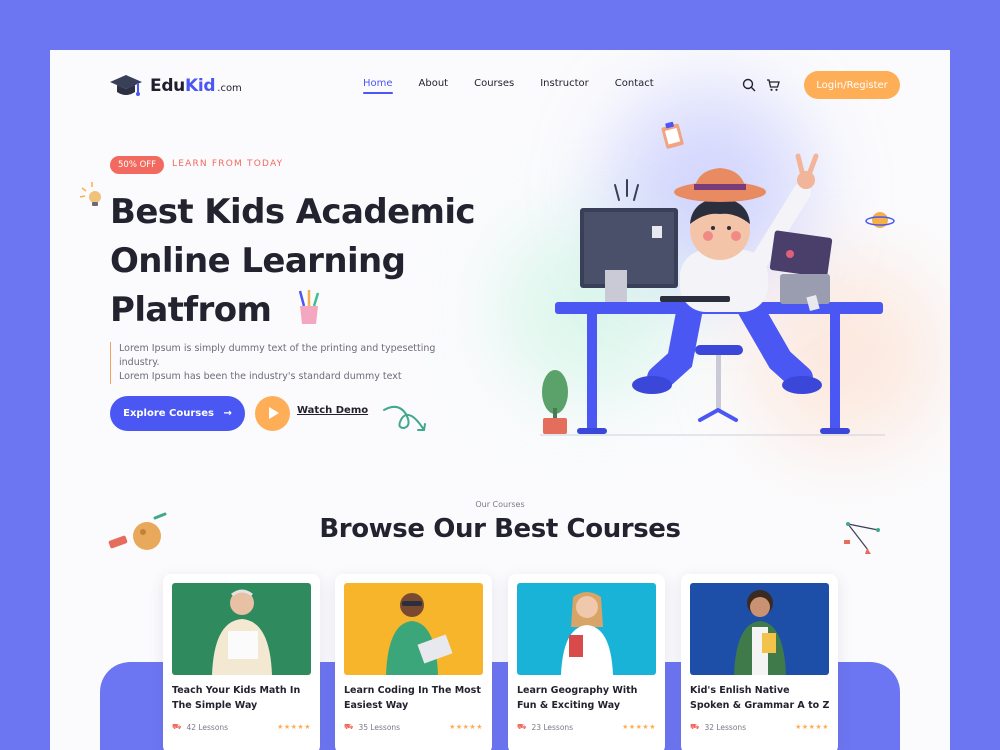 The height and width of the screenshot is (750, 1000). I want to click on course-lessons: 32 Lessons, so click(725, 727).